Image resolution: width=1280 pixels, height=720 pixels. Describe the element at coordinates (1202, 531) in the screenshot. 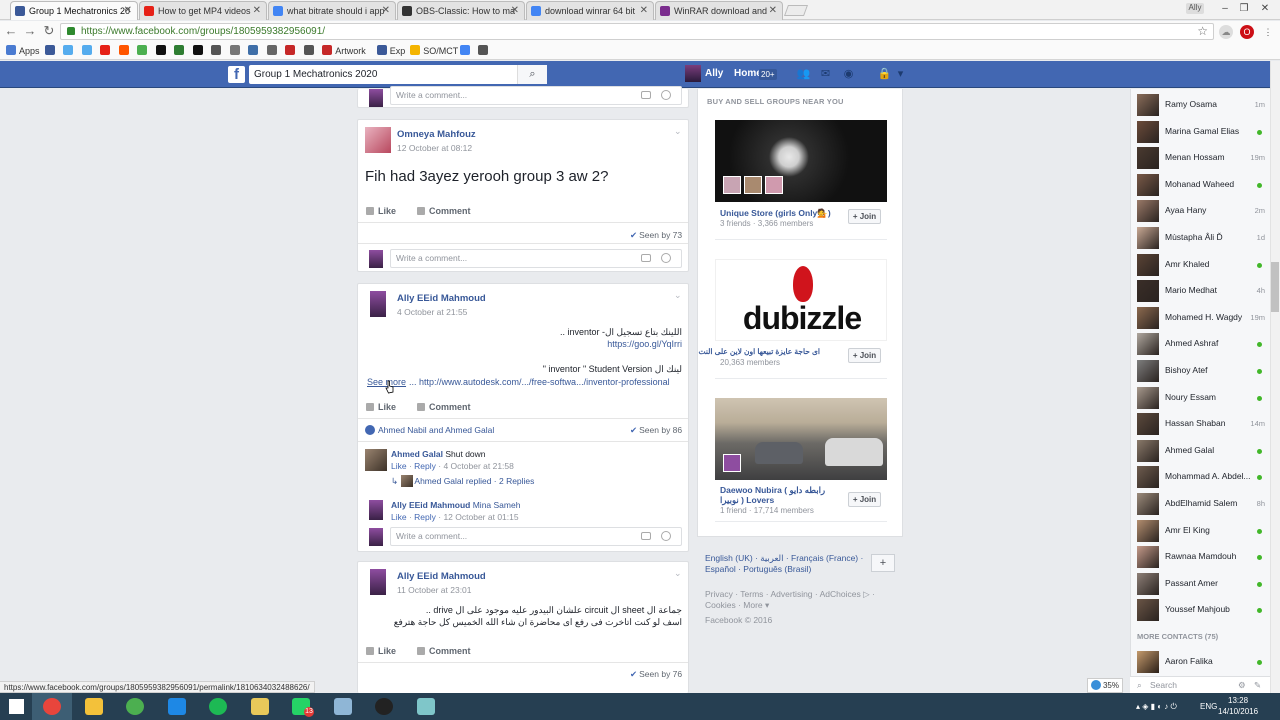

I see `chat-contact: Amr El King` at that location.